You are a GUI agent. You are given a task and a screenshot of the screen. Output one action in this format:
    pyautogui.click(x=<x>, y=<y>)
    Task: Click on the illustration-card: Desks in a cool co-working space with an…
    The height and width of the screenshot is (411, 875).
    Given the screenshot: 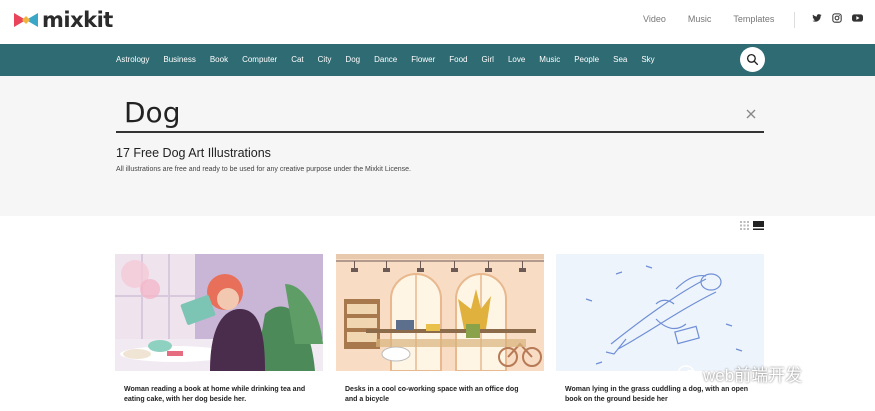 What is the action you would take?
    pyautogui.click(x=440, y=329)
    